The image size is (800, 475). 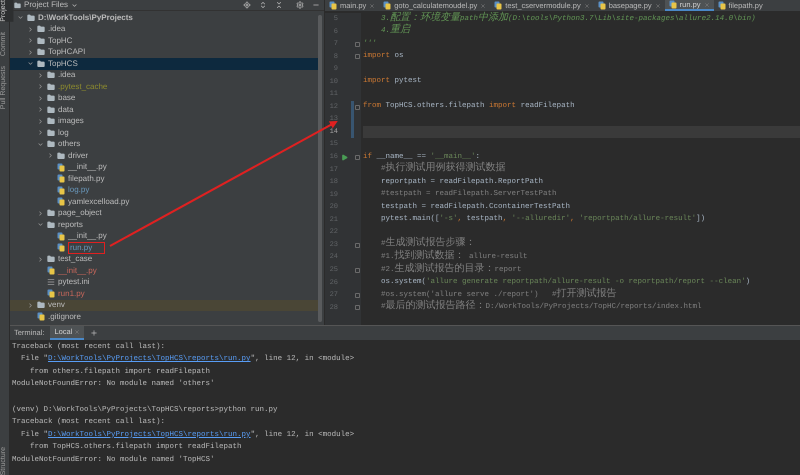 What do you see at coordinates (164, 305) in the screenshot?
I see `tree-row: venv` at bounding box center [164, 305].